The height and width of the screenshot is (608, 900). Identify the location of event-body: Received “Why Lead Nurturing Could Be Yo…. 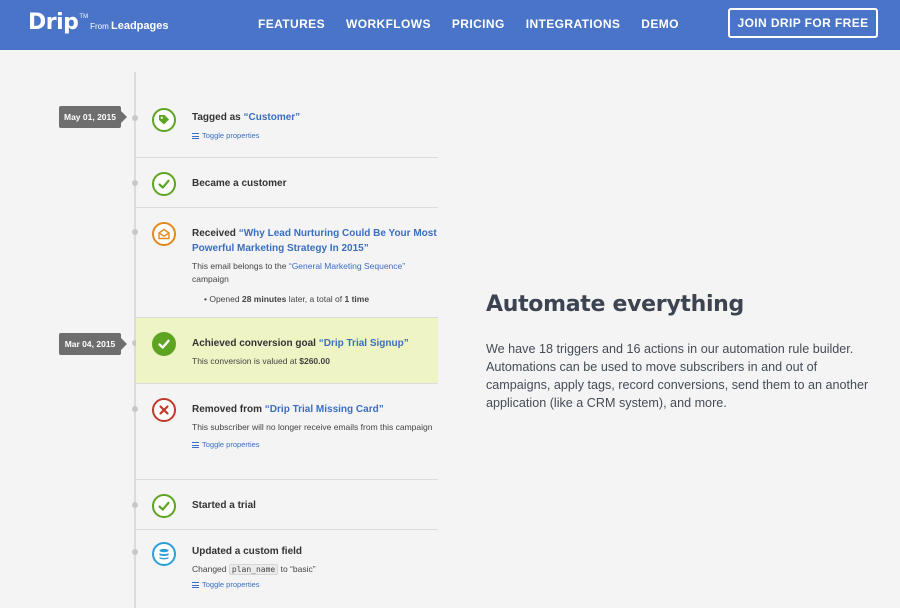
(315, 265).